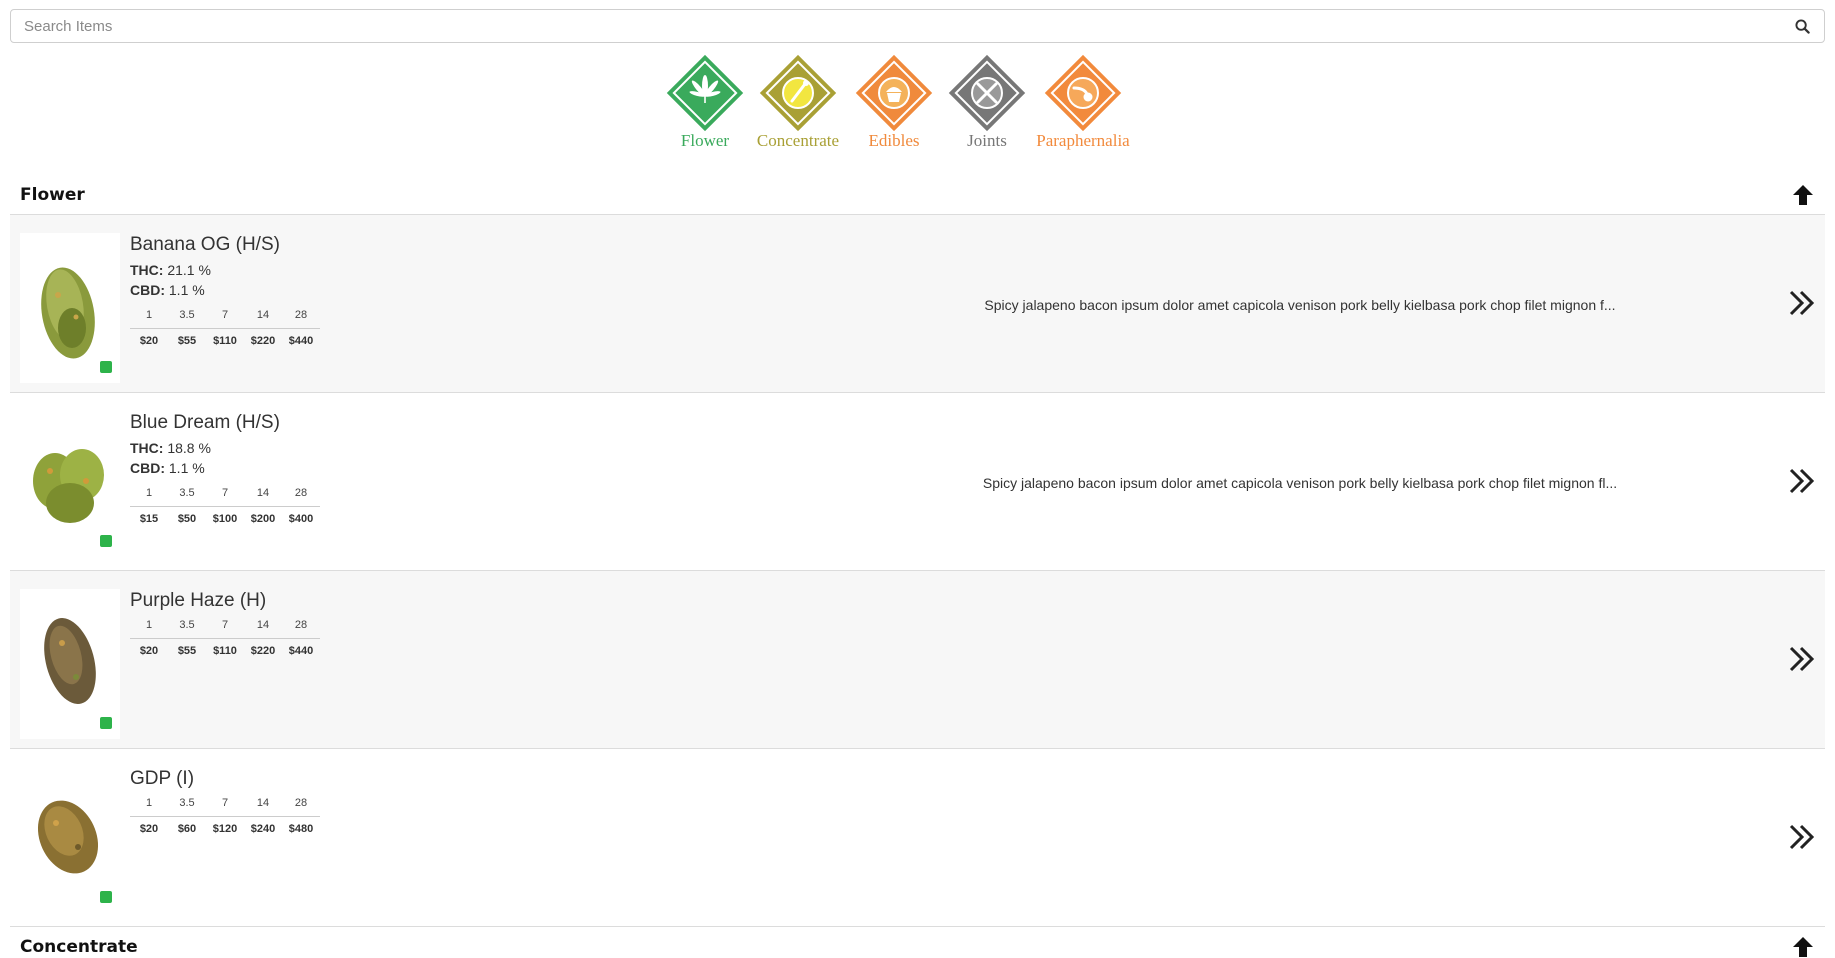 This screenshot has width=1835, height=958. I want to click on thc-value: THC: 21.1 %, so click(170, 270).